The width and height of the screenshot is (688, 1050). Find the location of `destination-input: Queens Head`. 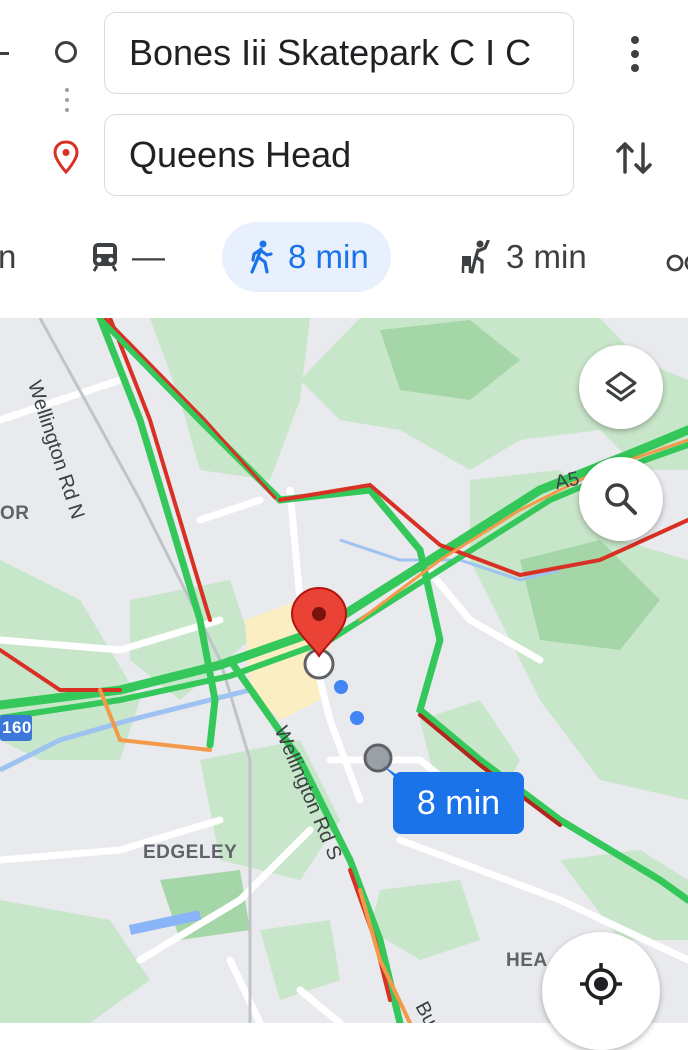

destination-input: Queens Head is located at coordinates (339, 155).